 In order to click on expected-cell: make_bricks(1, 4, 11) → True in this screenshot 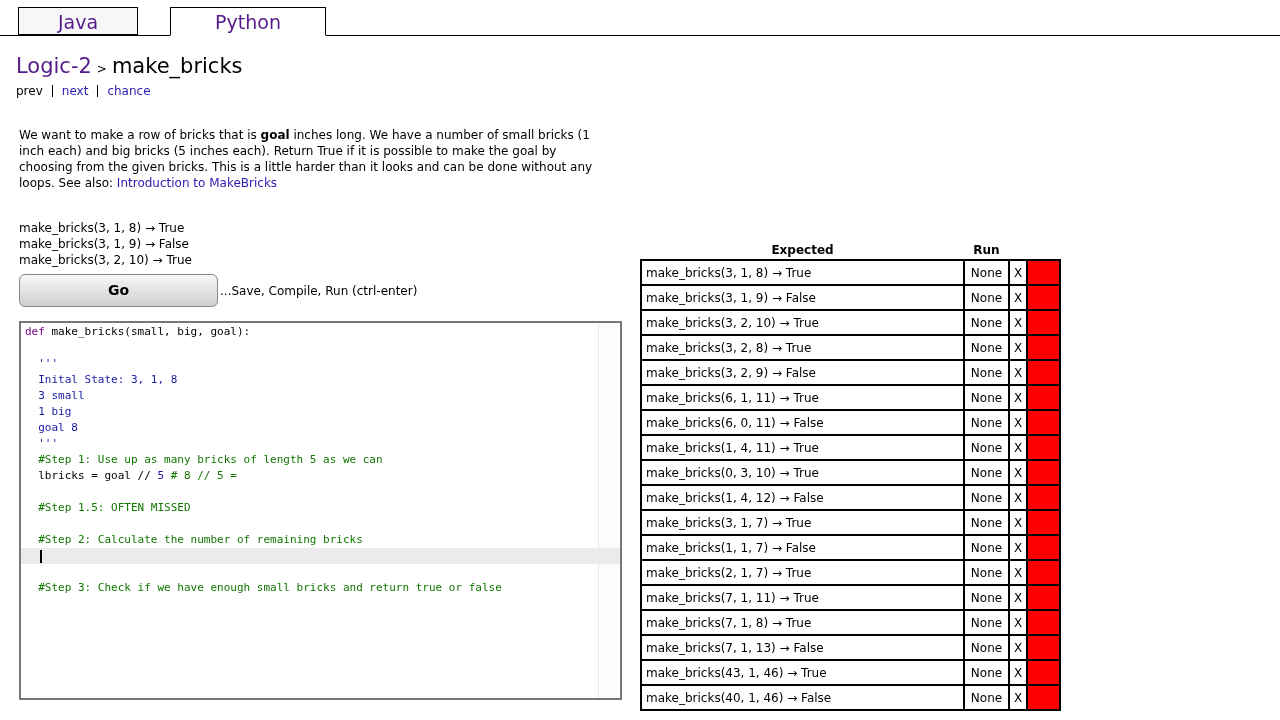, I will do `click(802, 447)`.